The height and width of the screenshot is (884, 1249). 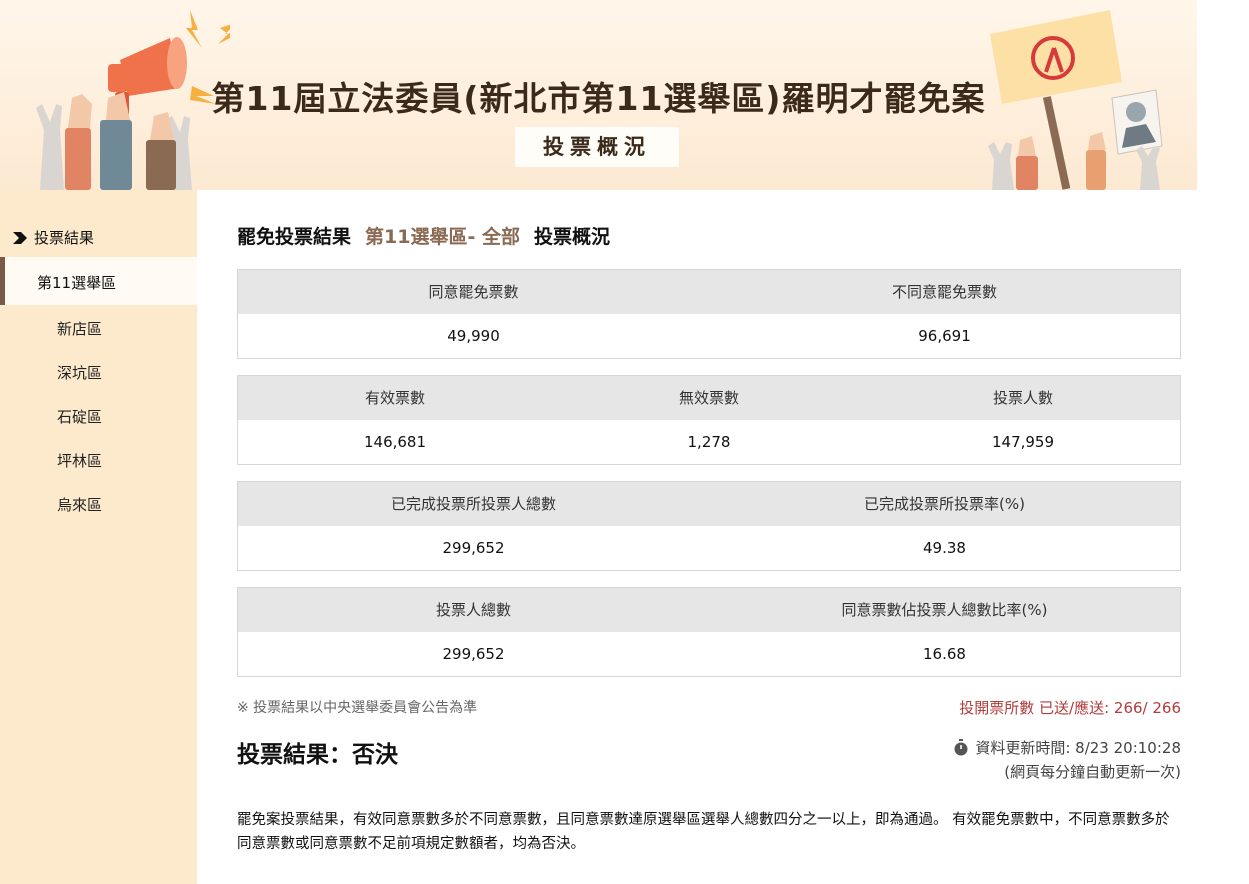 I want to click on sidebar-item-shiding: 石碇區, so click(x=79, y=416).